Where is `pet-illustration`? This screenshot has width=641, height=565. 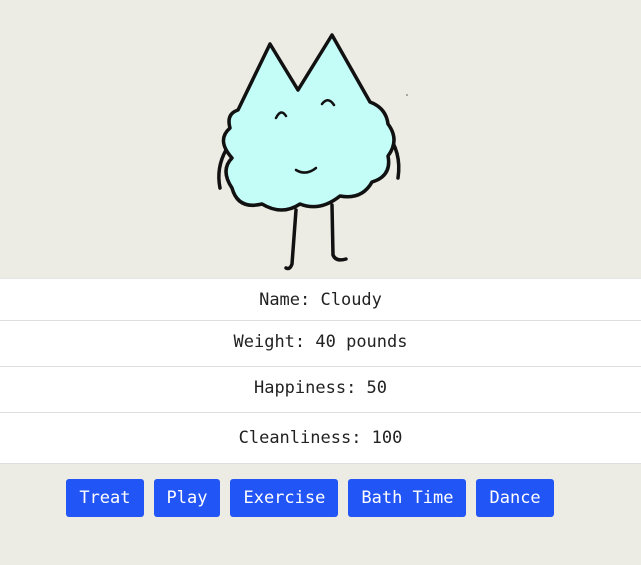
pet-illustration is located at coordinates (312, 152).